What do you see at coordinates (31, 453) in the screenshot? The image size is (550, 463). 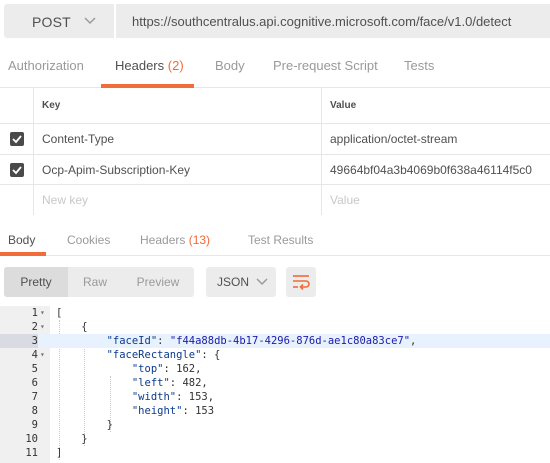 I see `line-number: 11` at bounding box center [31, 453].